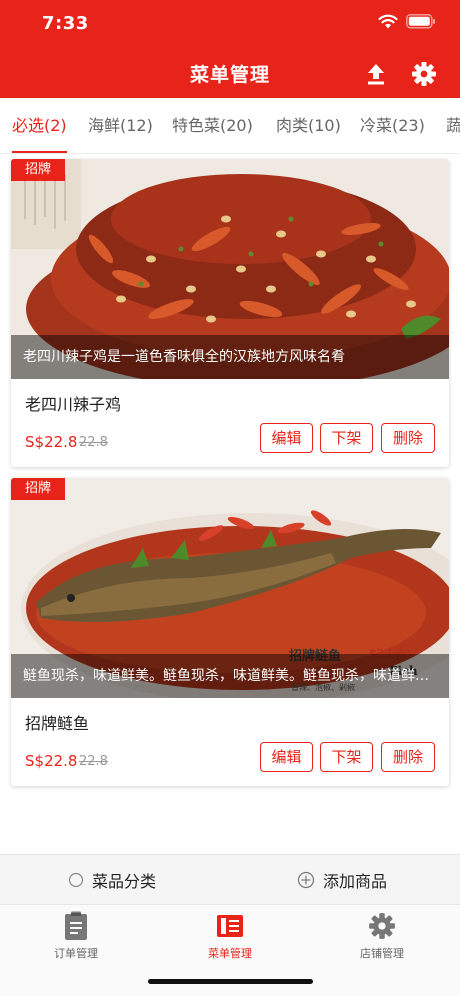 The width and height of the screenshot is (460, 996). I want to click on status-time: 7:33, so click(65, 23).